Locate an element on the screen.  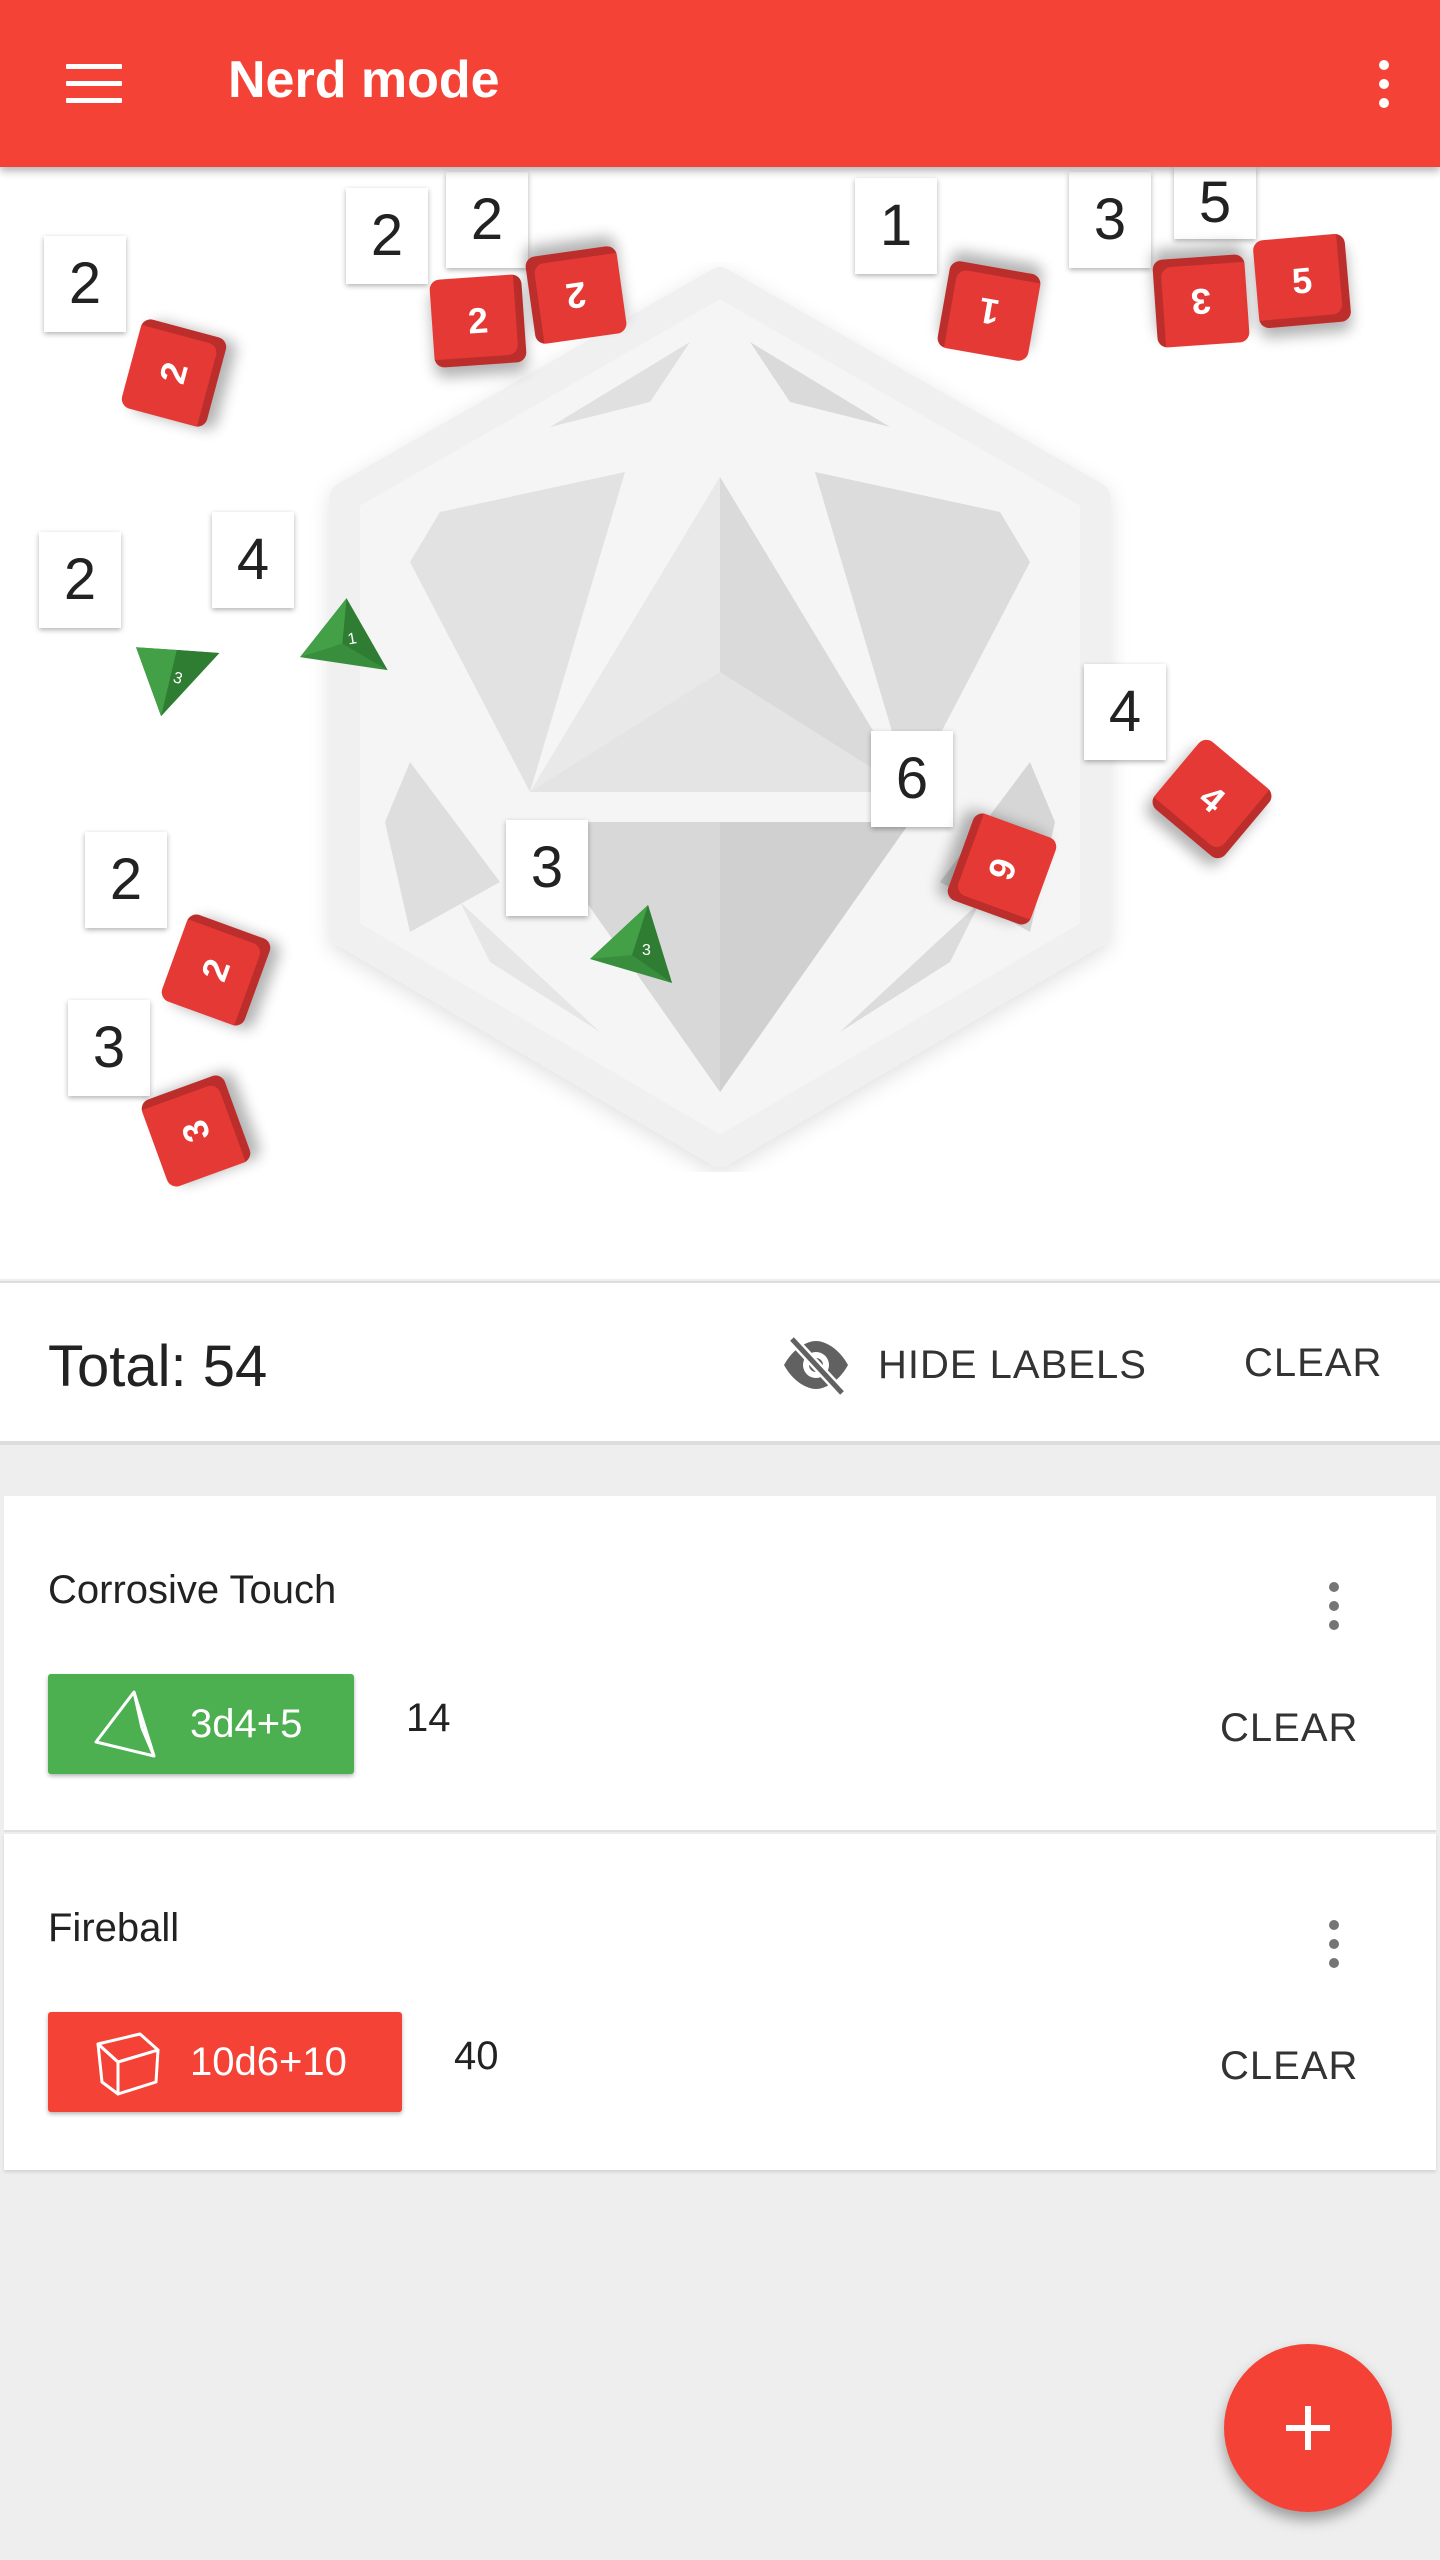
die-result-label: 5 is located at coordinates (1215, 203).